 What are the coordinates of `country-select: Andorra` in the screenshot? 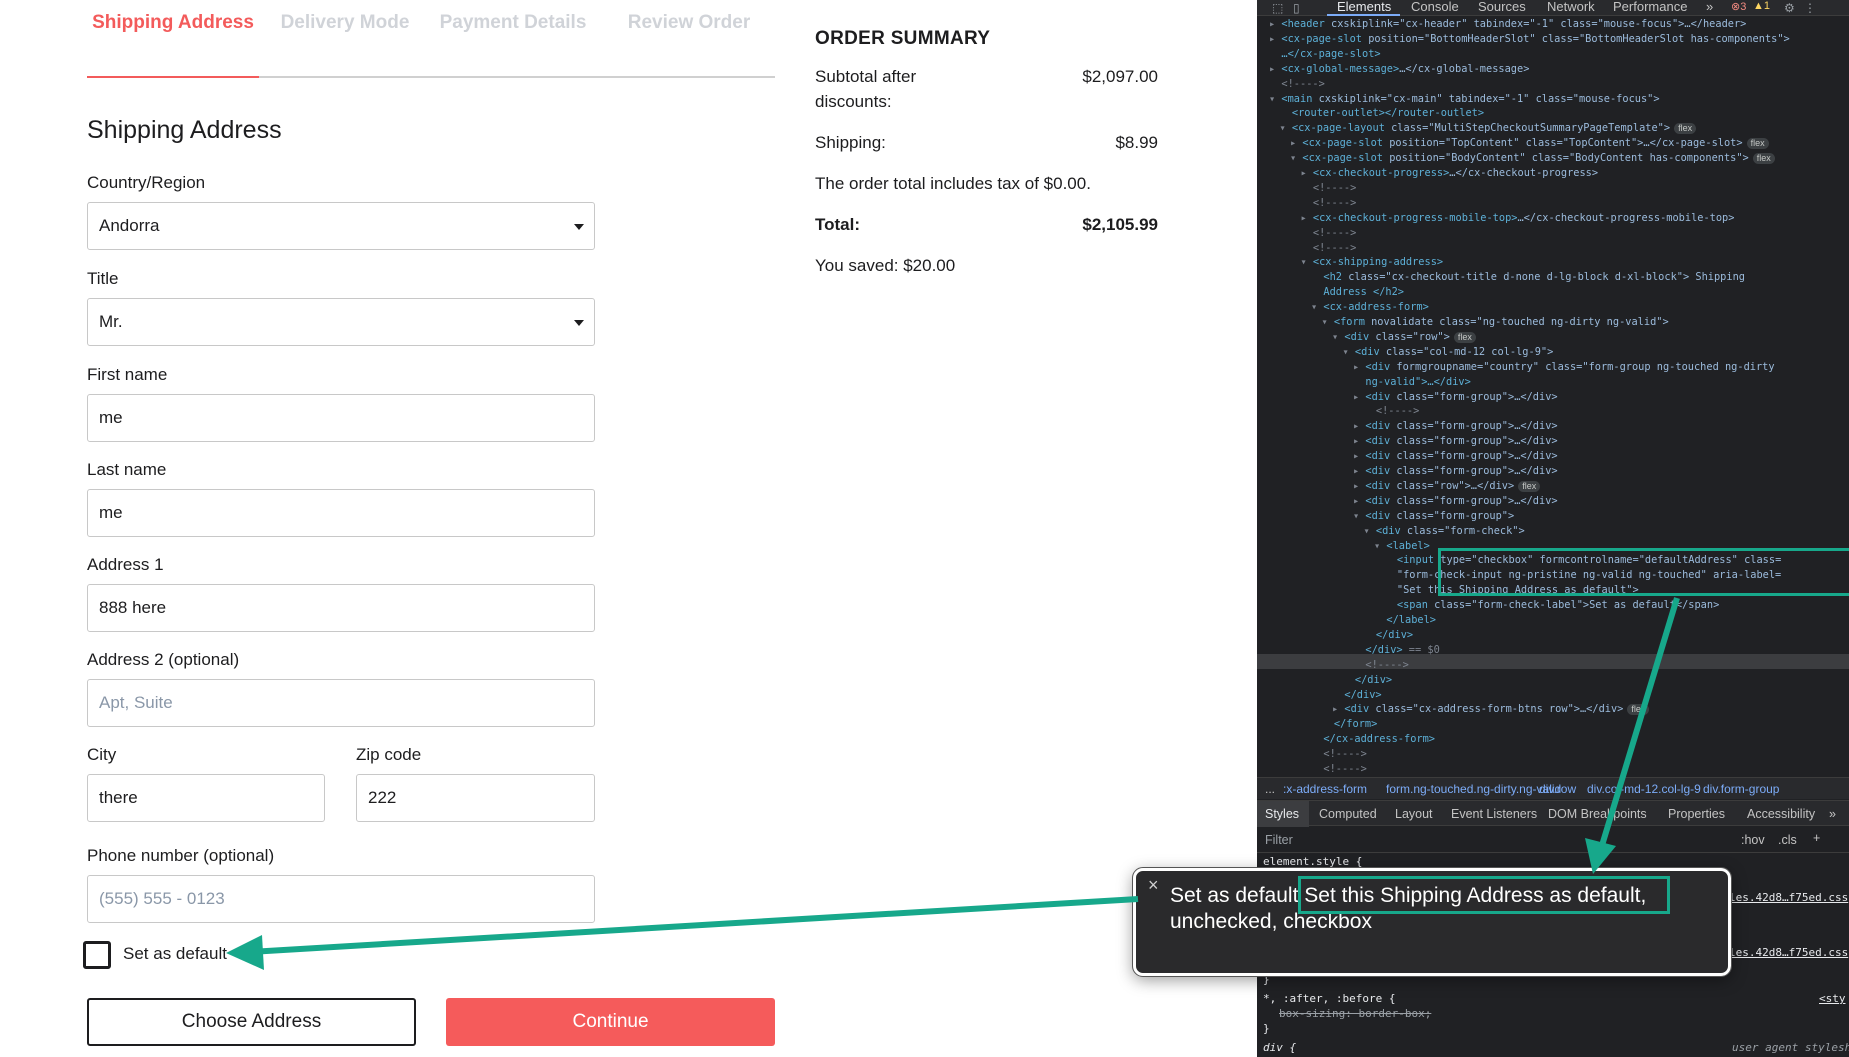 It's located at (341, 226).